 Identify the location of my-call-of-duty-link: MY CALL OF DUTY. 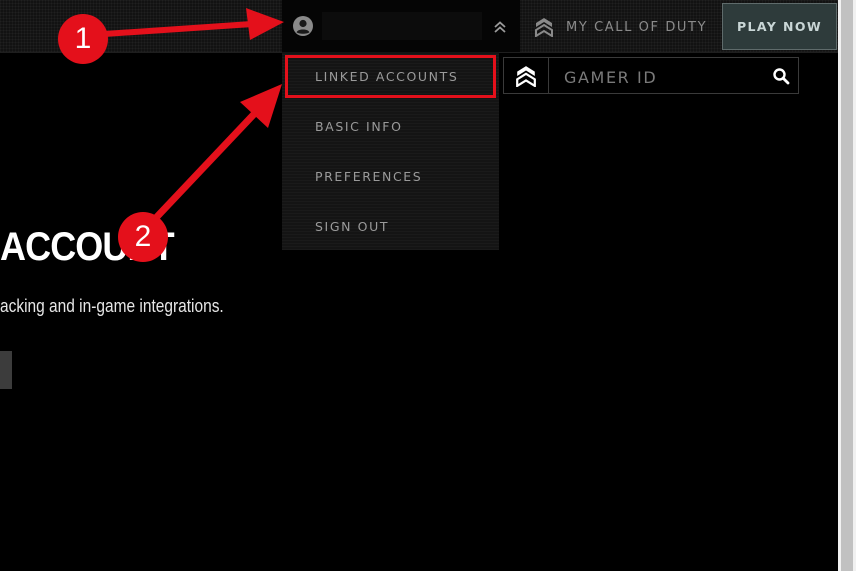
(620, 27).